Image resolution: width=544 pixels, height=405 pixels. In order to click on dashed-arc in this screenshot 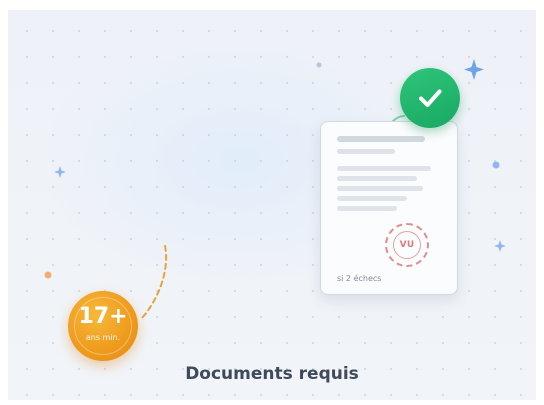, I will do `click(154, 282)`.